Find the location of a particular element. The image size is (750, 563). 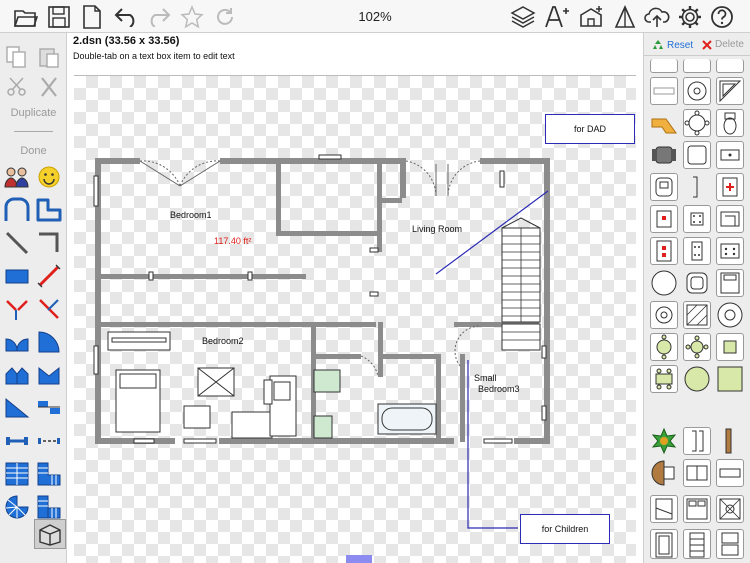

delete-button: Delete is located at coordinates (723, 44).